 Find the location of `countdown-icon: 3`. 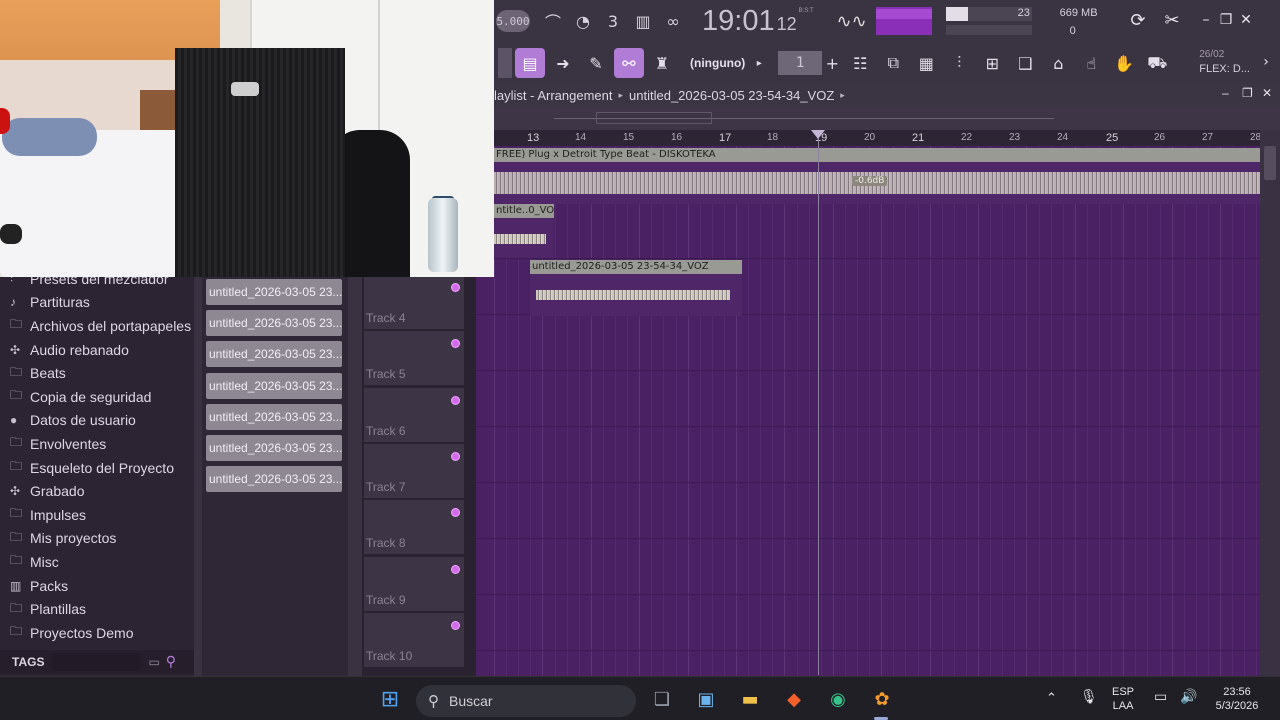

countdown-icon: 3 is located at coordinates (613, 21).